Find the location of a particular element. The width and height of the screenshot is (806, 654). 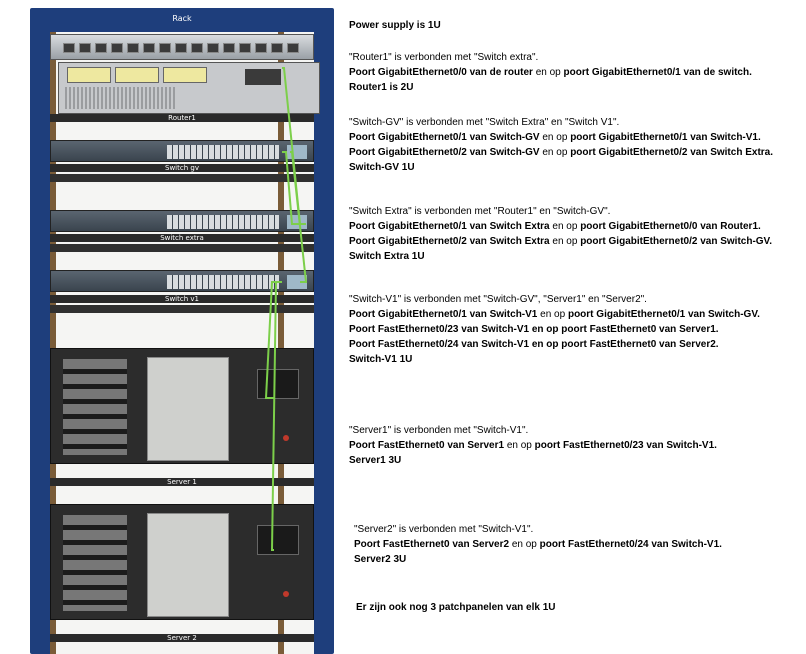

switch-extra-label-strip: Switch extra is located at coordinates (182, 238).